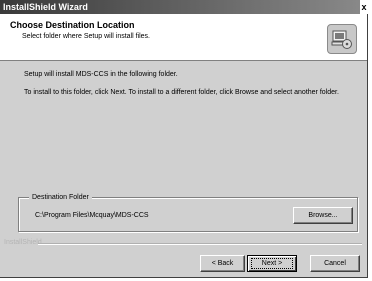  Describe the element at coordinates (72, 25) in the screenshot. I see `page-title: Choose Destination Location` at that location.